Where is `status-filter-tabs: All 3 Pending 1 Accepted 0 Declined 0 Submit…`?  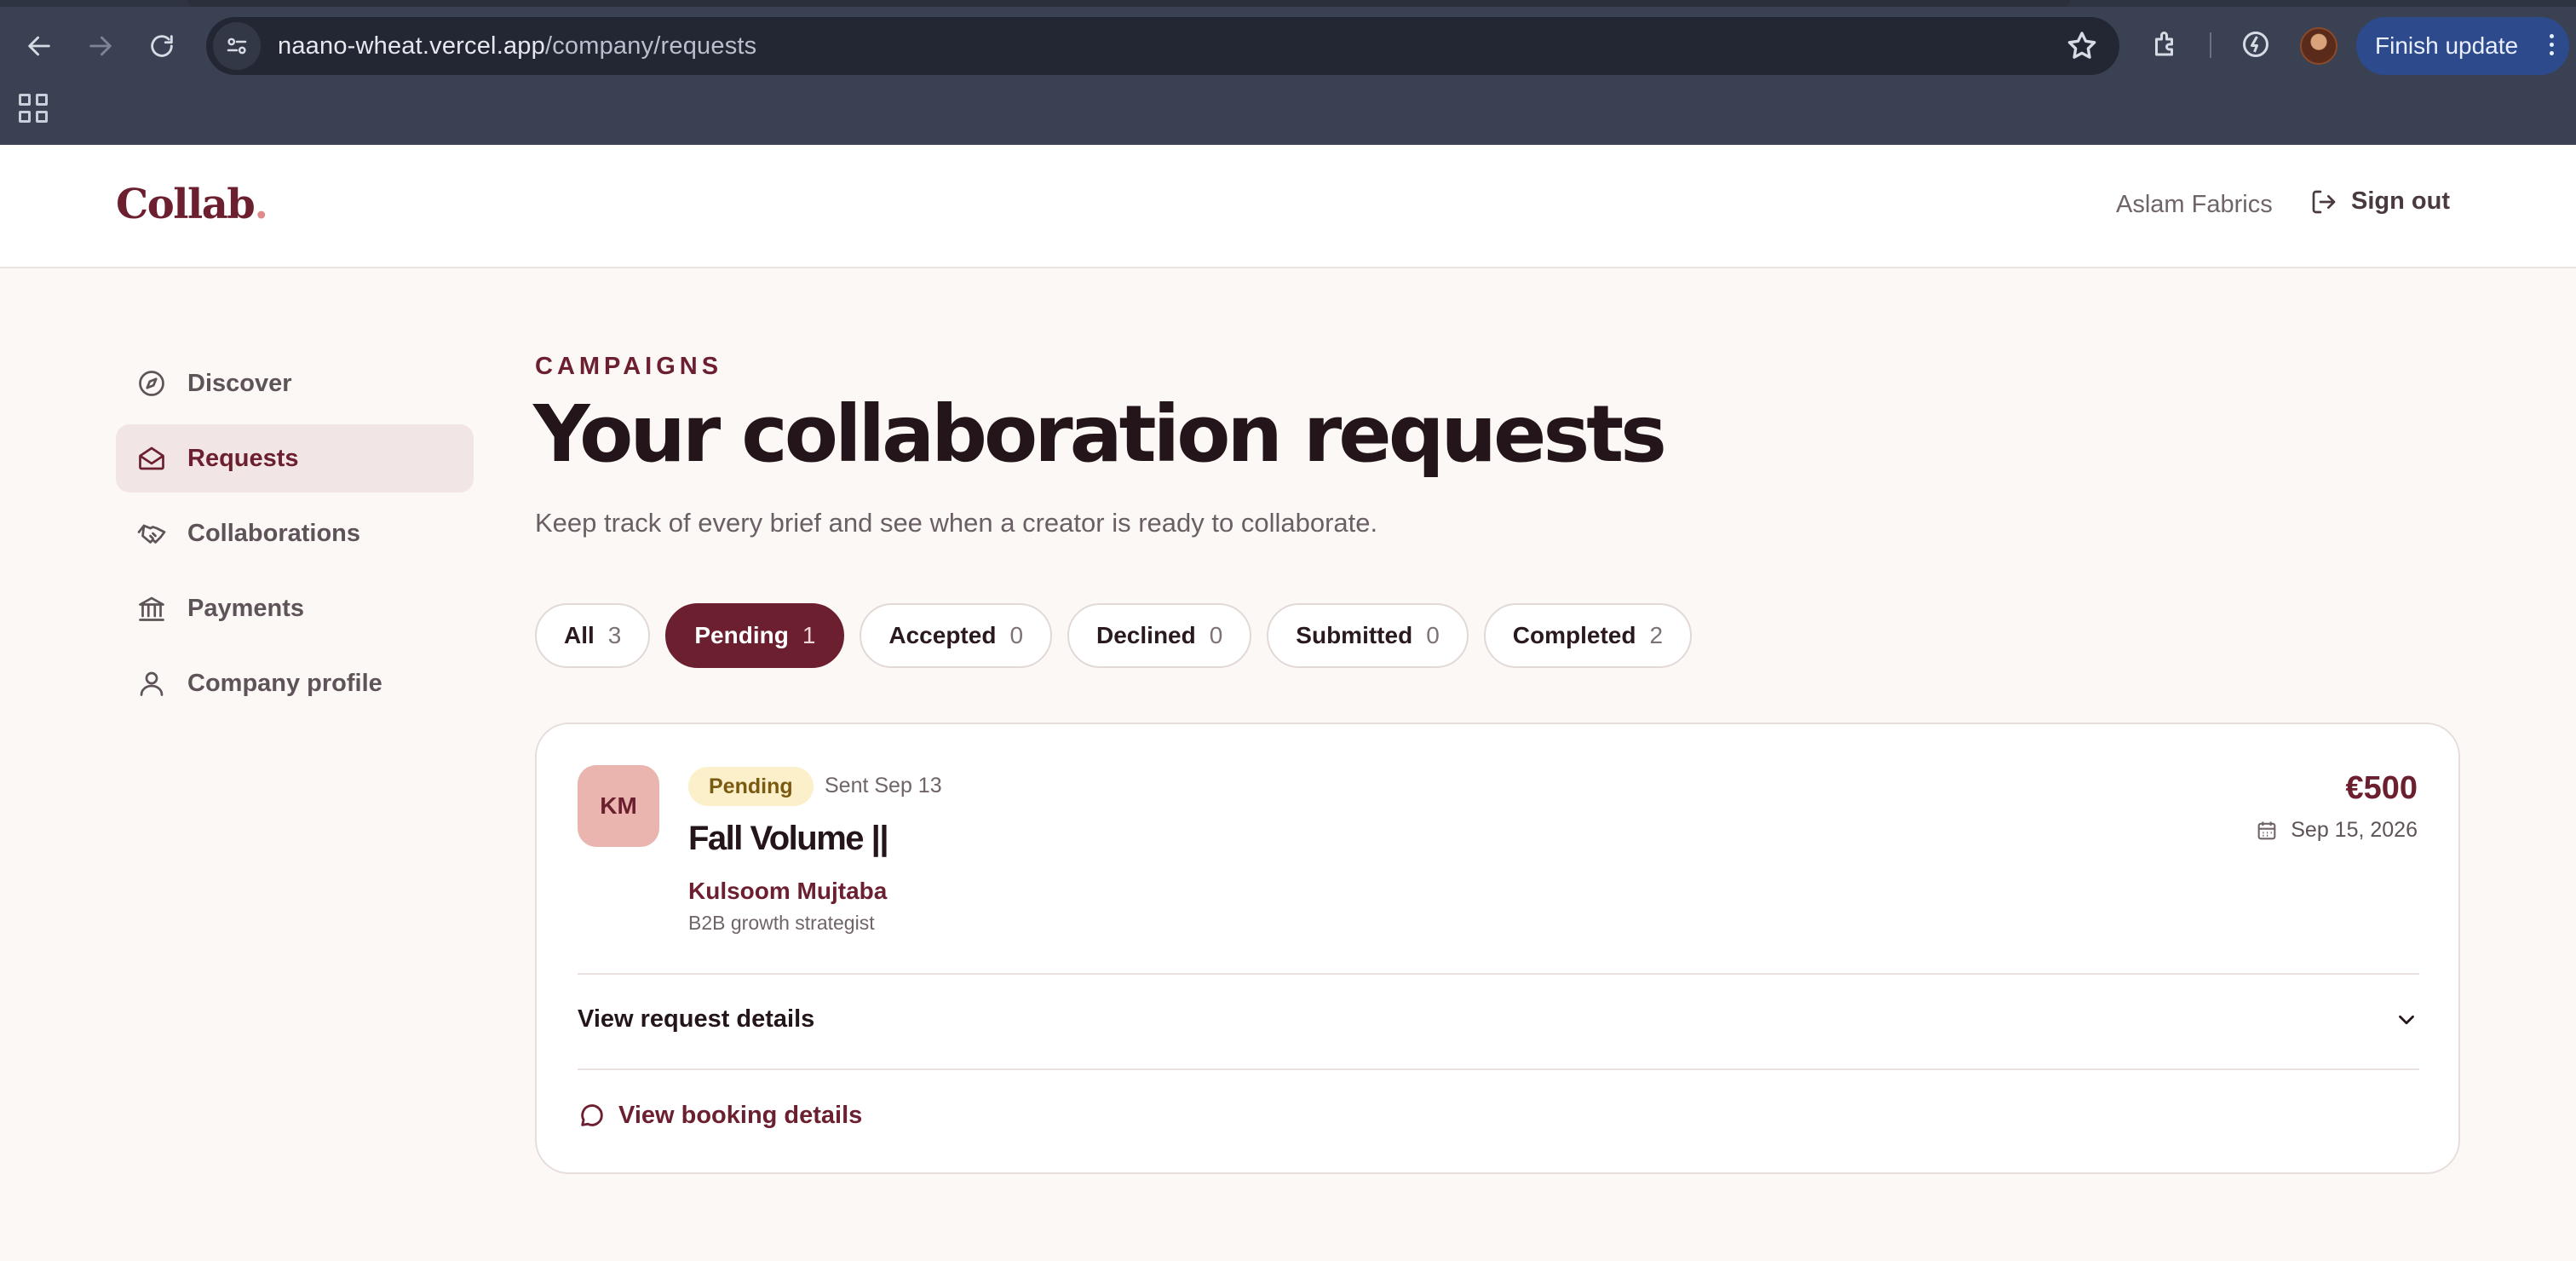 status-filter-tabs: All 3 Pending 1 Accepted 0 Declined 0 Submit… is located at coordinates (1114, 635).